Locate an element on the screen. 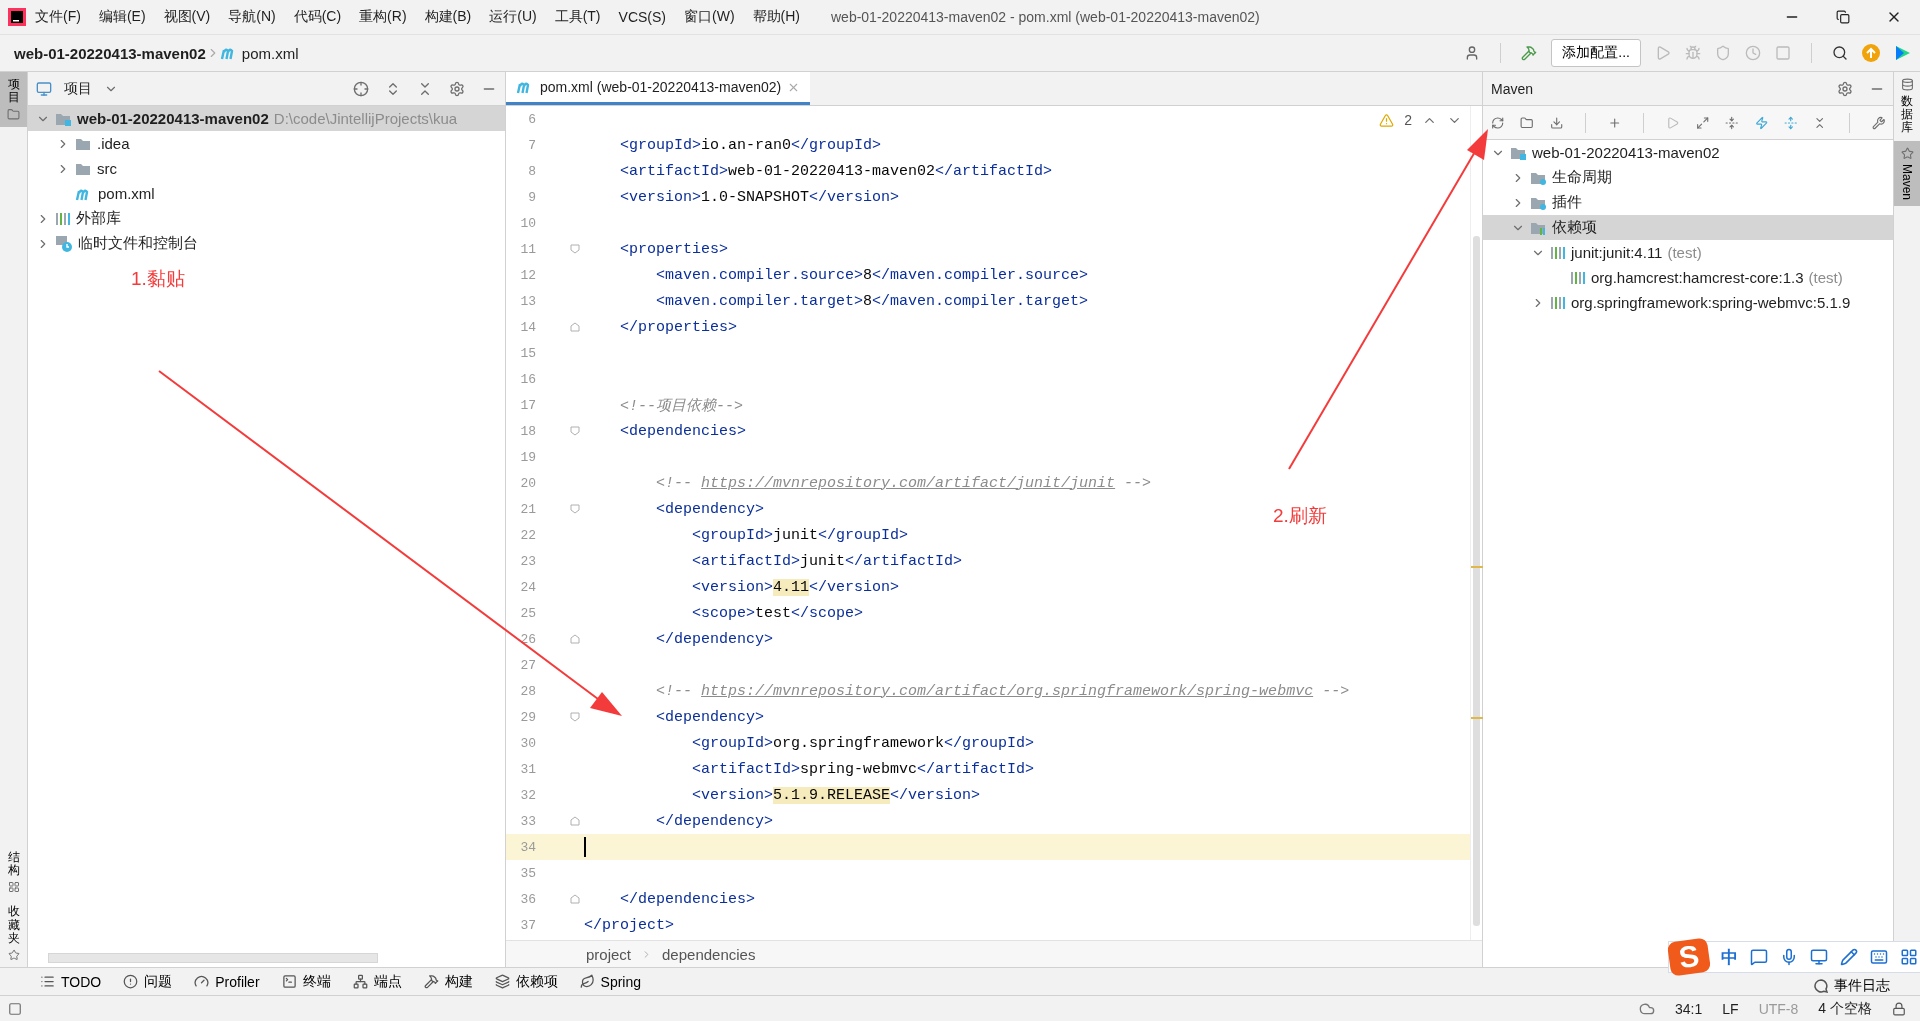 This screenshot has width=1920, height=1021. tree-item: 插件 is located at coordinates (1688, 202).